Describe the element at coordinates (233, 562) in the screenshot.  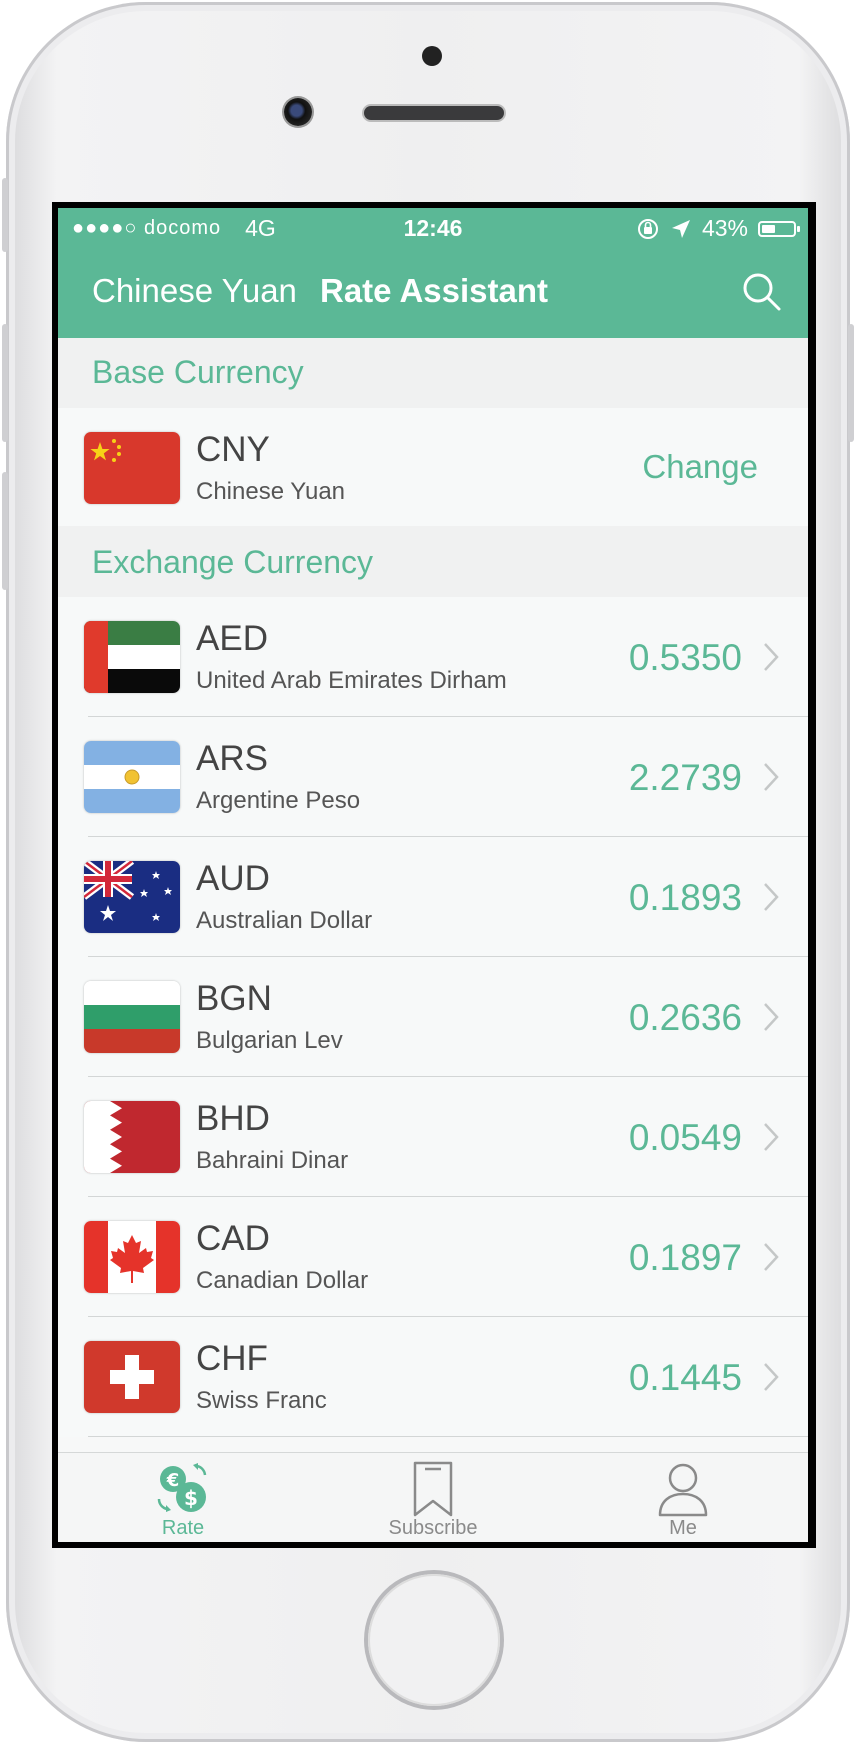
I see `exchange-currency-header-label: Exchange Currency` at that location.